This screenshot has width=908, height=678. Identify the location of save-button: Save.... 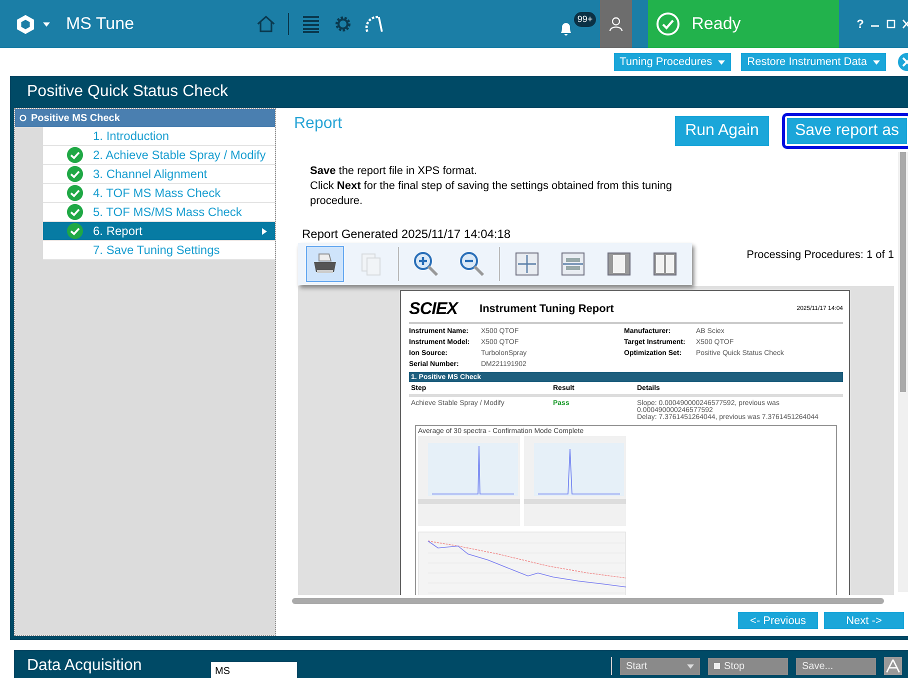
(836, 666).